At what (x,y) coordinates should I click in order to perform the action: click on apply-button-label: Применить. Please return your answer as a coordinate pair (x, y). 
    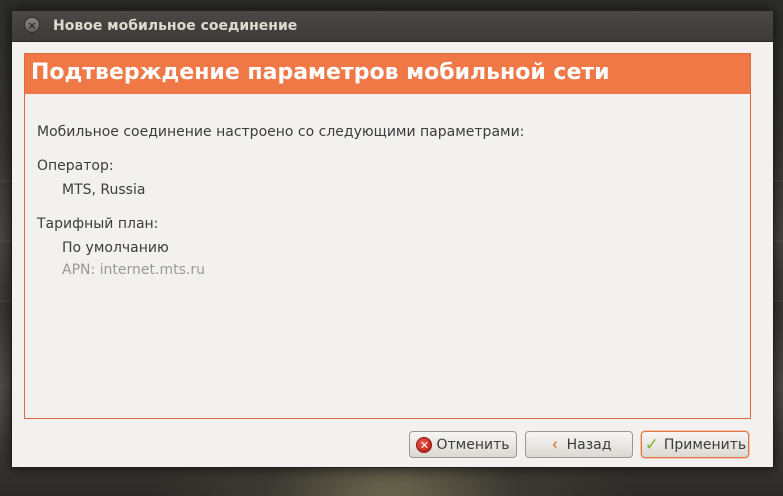
    Looking at the image, I should click on (705, 444).